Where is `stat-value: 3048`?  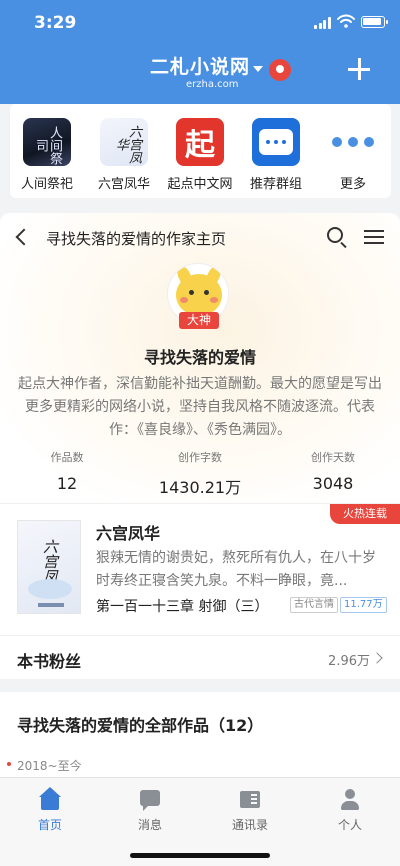
stat-value: 3048 is located at coordinates (333, 483).